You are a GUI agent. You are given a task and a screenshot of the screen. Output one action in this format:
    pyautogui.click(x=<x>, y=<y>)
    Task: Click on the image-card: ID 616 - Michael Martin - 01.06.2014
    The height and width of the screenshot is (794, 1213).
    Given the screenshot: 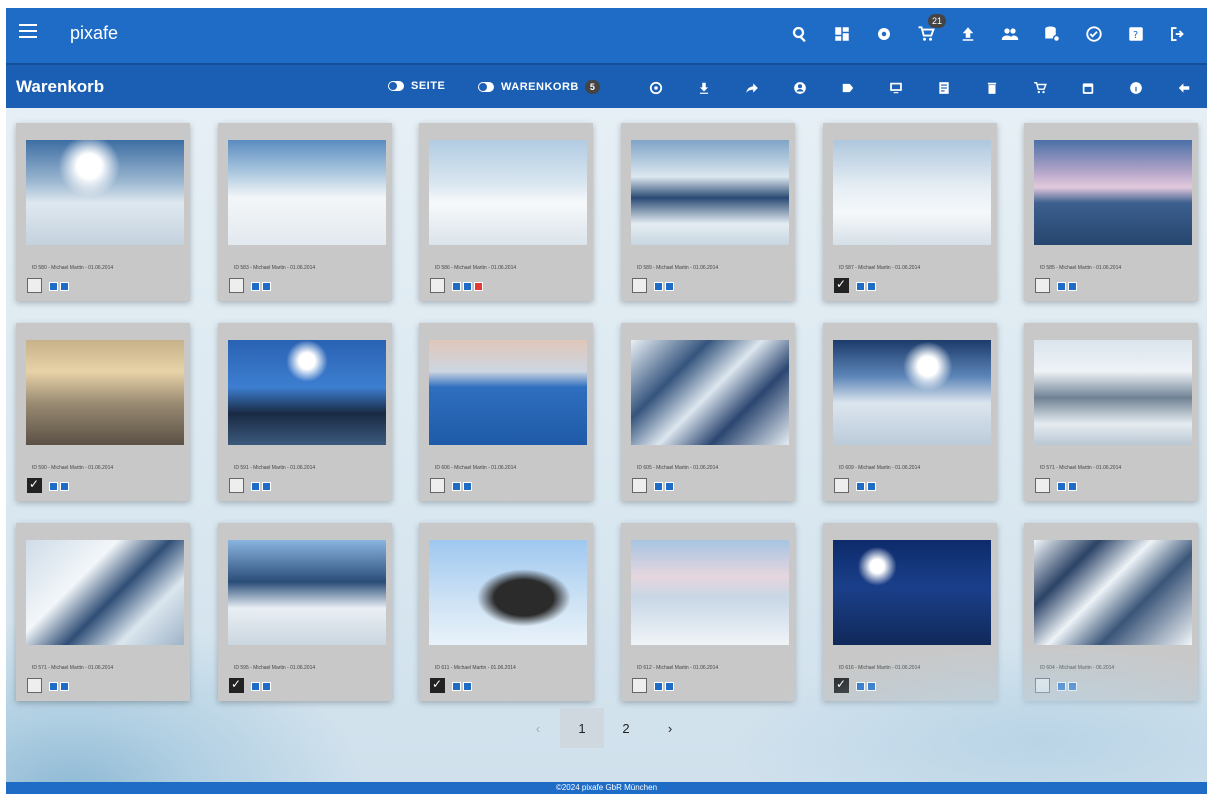 What is the action you would take?
    pyautogui.click(x=910, y=612)
    